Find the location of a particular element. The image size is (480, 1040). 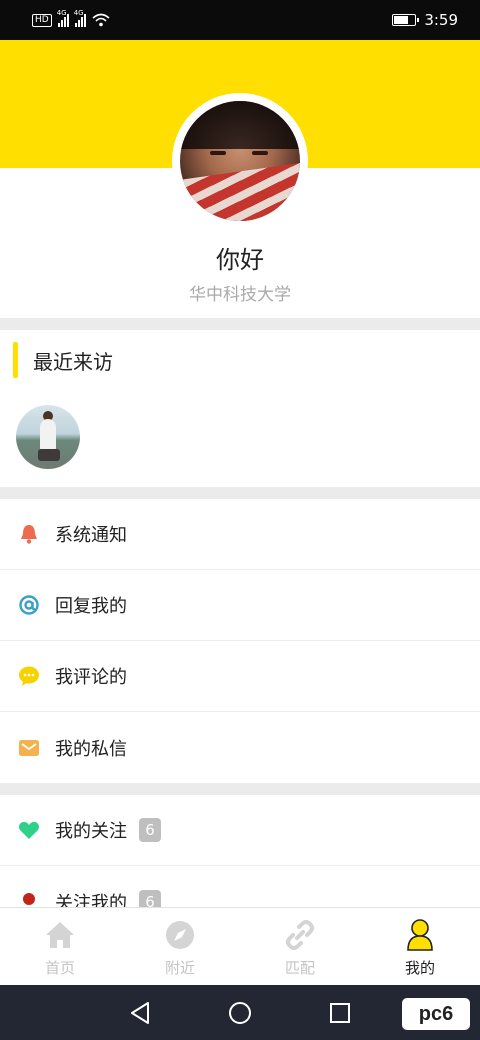

section-title: 最近来访 is located at coordinates (63, 360).